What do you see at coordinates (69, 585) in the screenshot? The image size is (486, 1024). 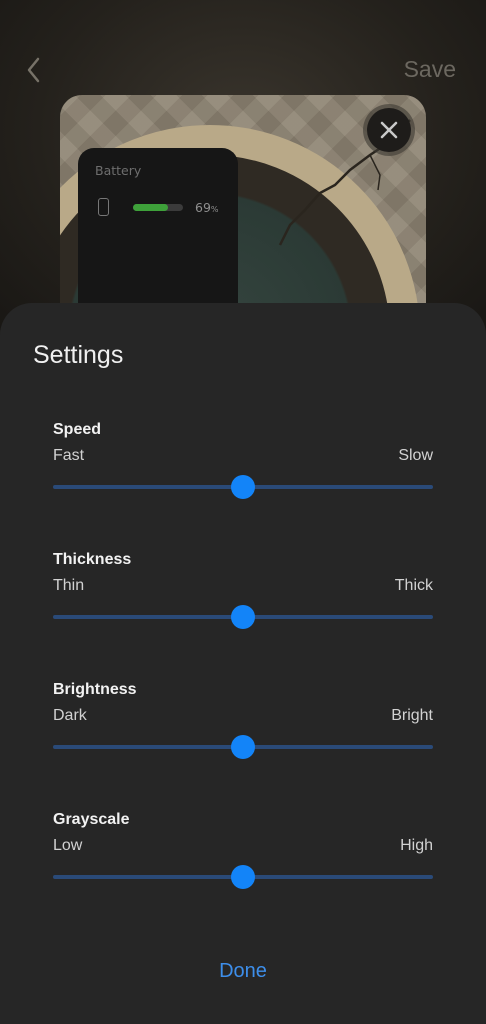 I see `setting-min-label: Thin` at bounding box center [69, 585].